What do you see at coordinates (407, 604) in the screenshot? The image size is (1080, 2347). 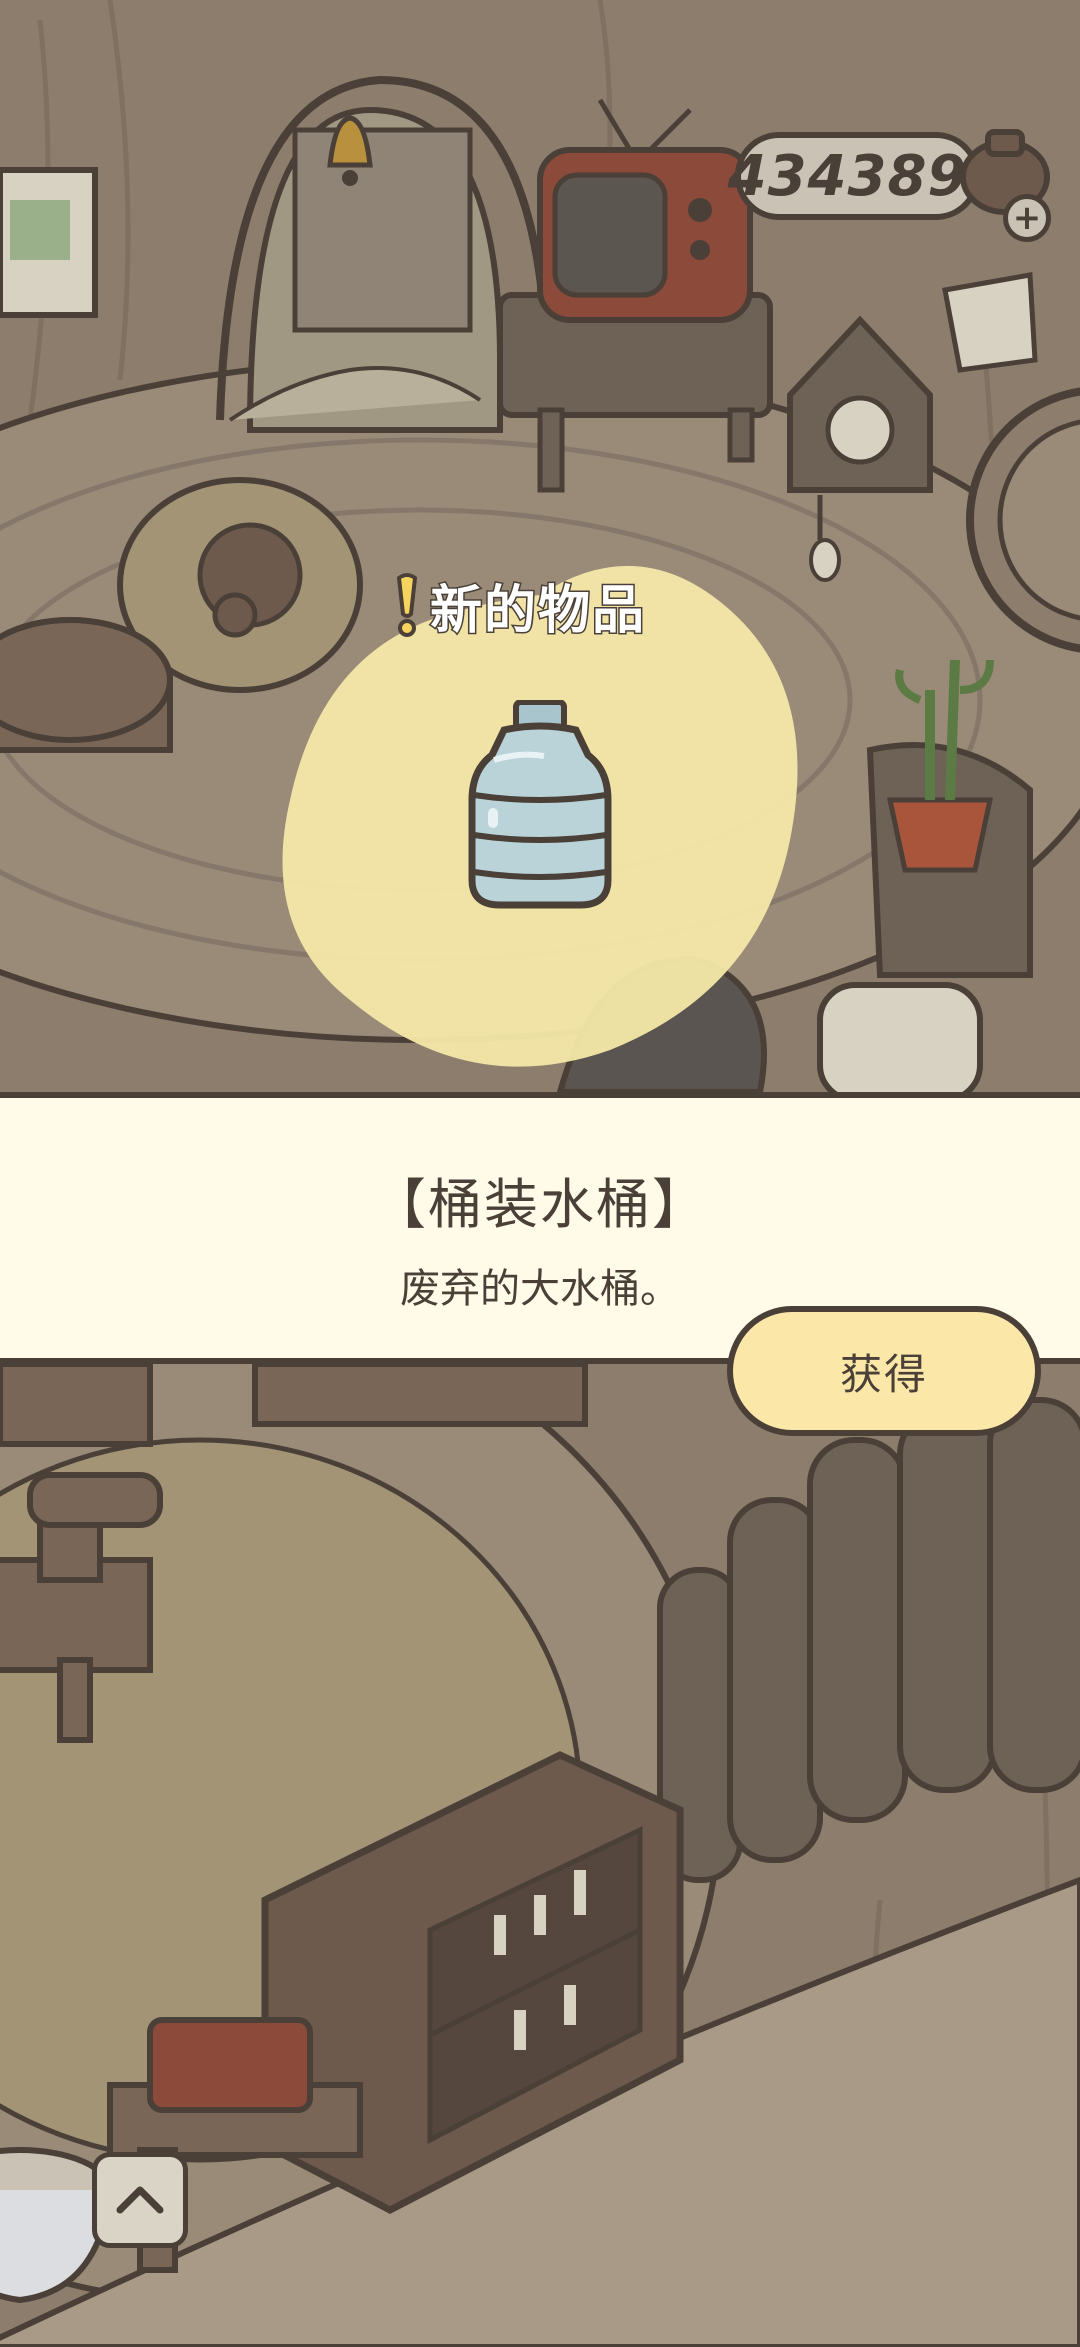 I see `exclamation-icon` at bounding box center [407, 604].